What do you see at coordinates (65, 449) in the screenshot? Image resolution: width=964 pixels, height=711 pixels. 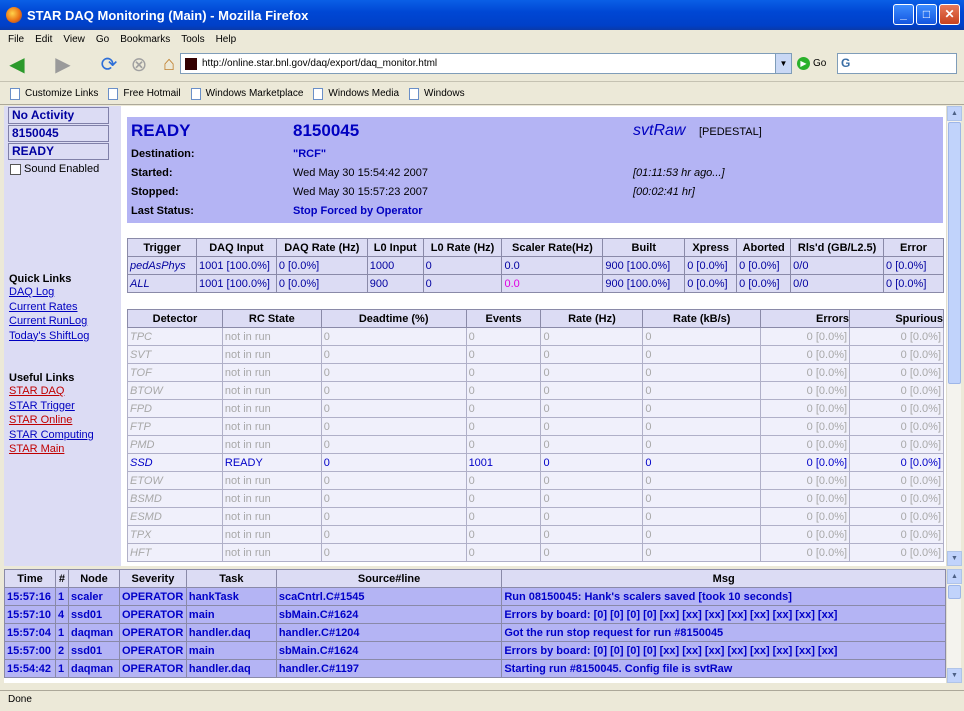 I see `link-star-main: STAR Main` at bounding box center [65, 449].